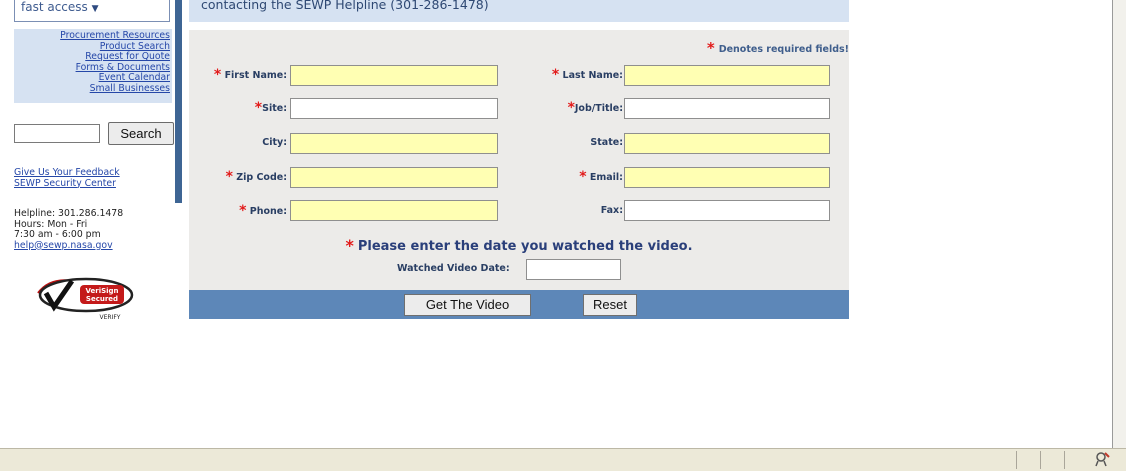  Describe the element at coordinates (92, 89) in the screenshot. I see `sidebar-item-small-businesses: Small Businesses` at that location.